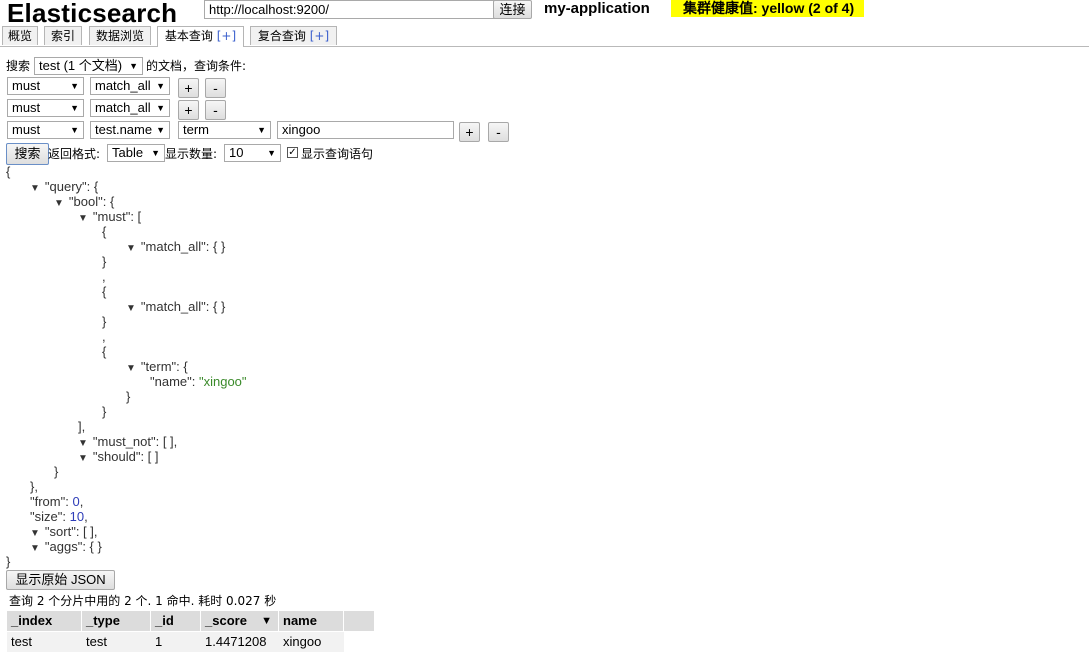  Describe the element at coordinates (116, 621) in the screenshot. I see `column-header-type: _type` at that location.